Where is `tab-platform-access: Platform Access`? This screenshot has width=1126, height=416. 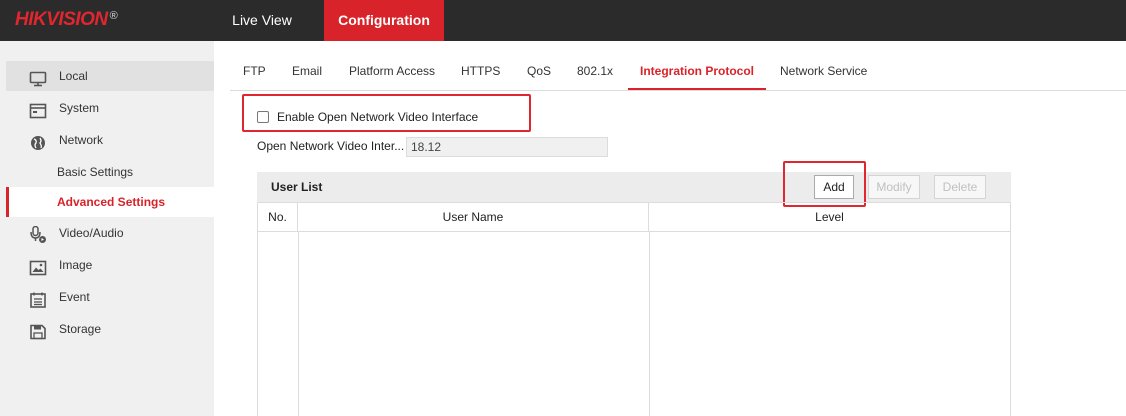 tab-platform-access: Platform Access is located at coordinates (392, 72).